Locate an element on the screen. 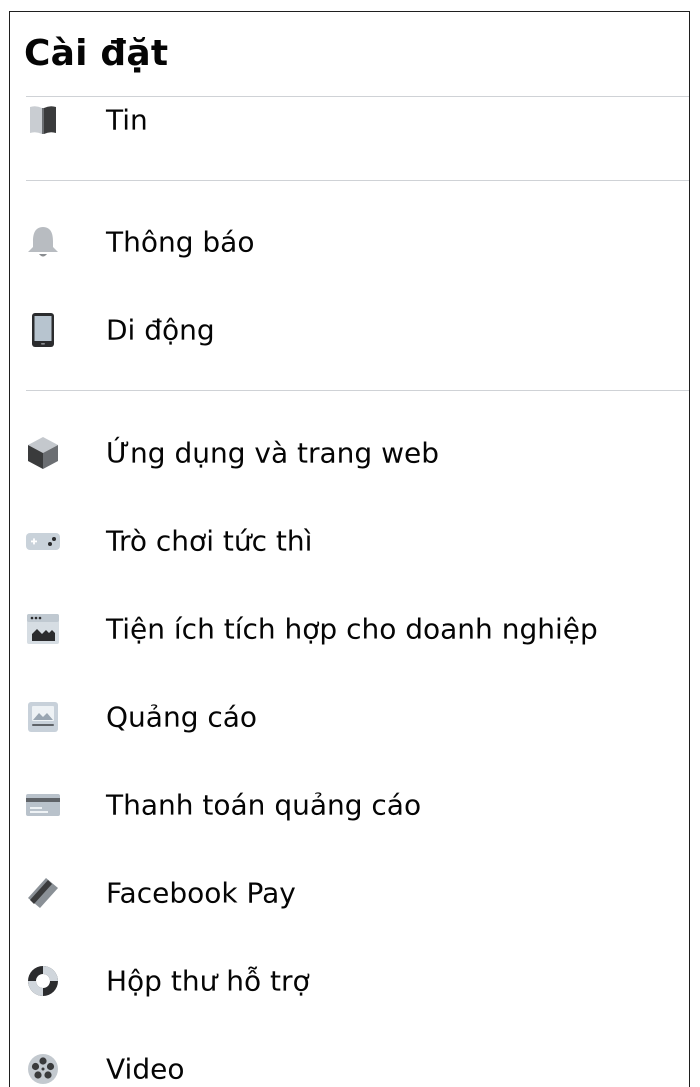 The width and height of the screenshot is (700, 1087). menu-item-label: Video is located at coordinates (145, 1069).